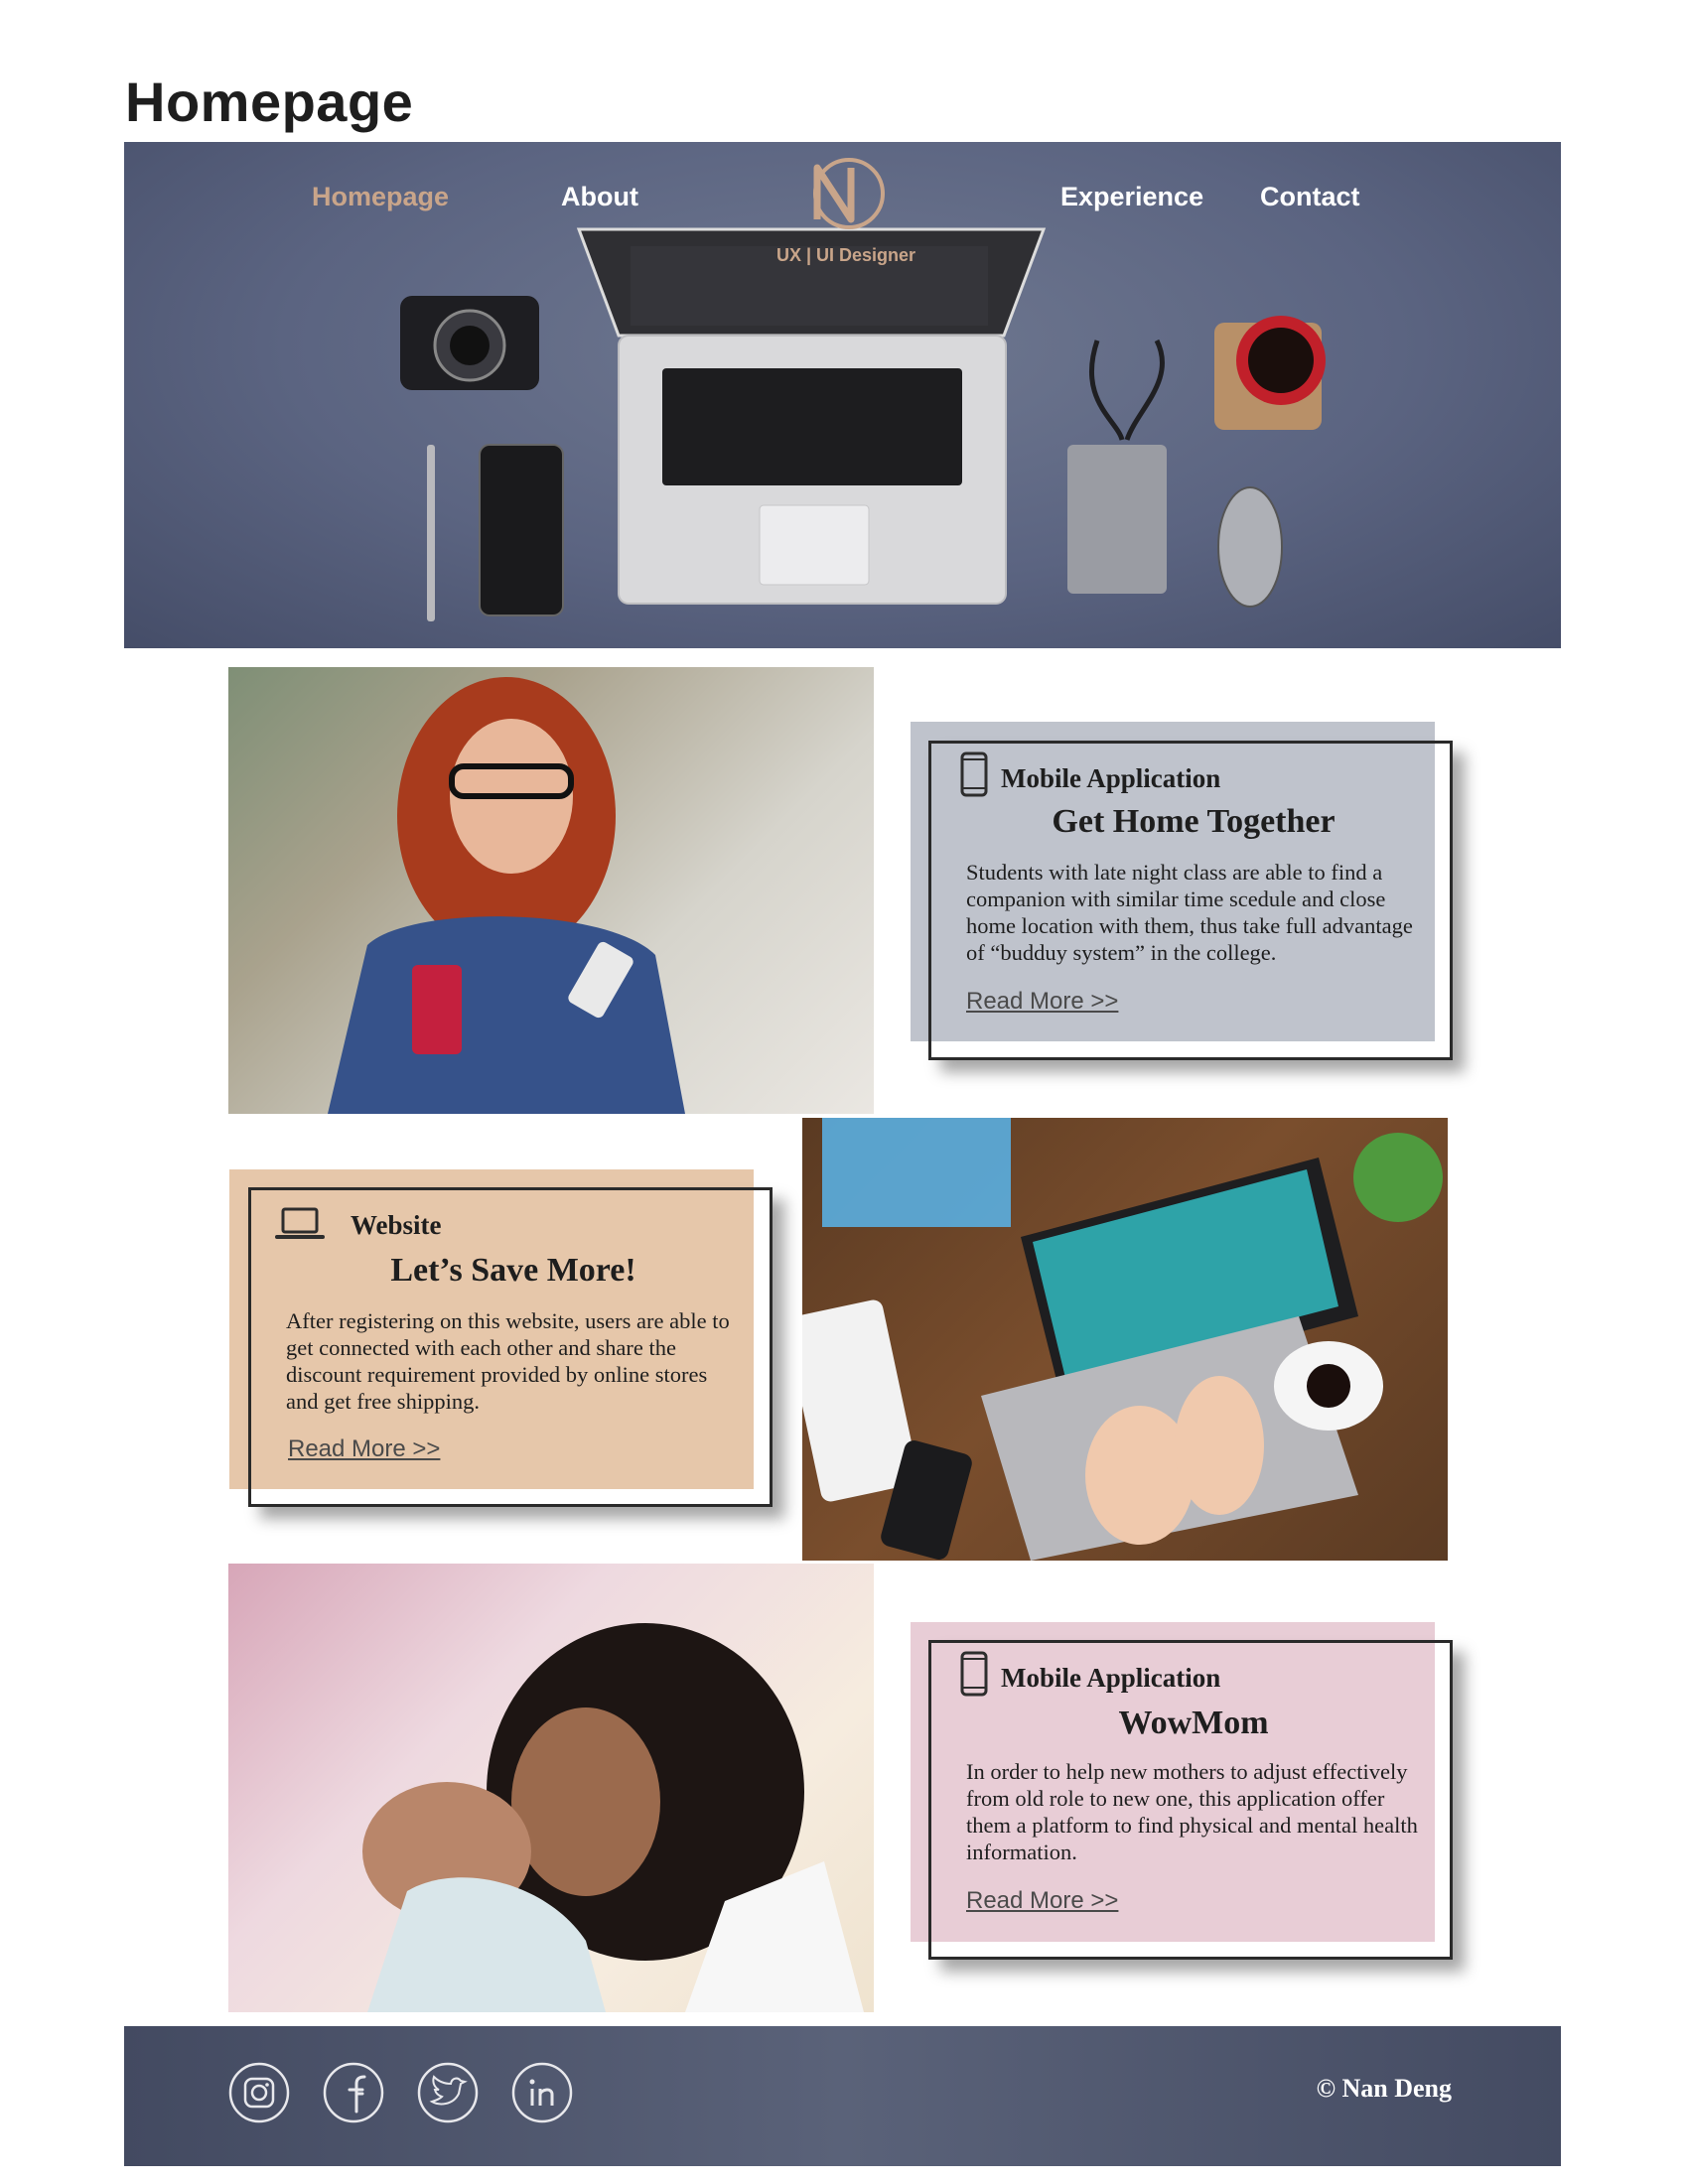  I want to click on facebook-icon, so click(353, 2092).